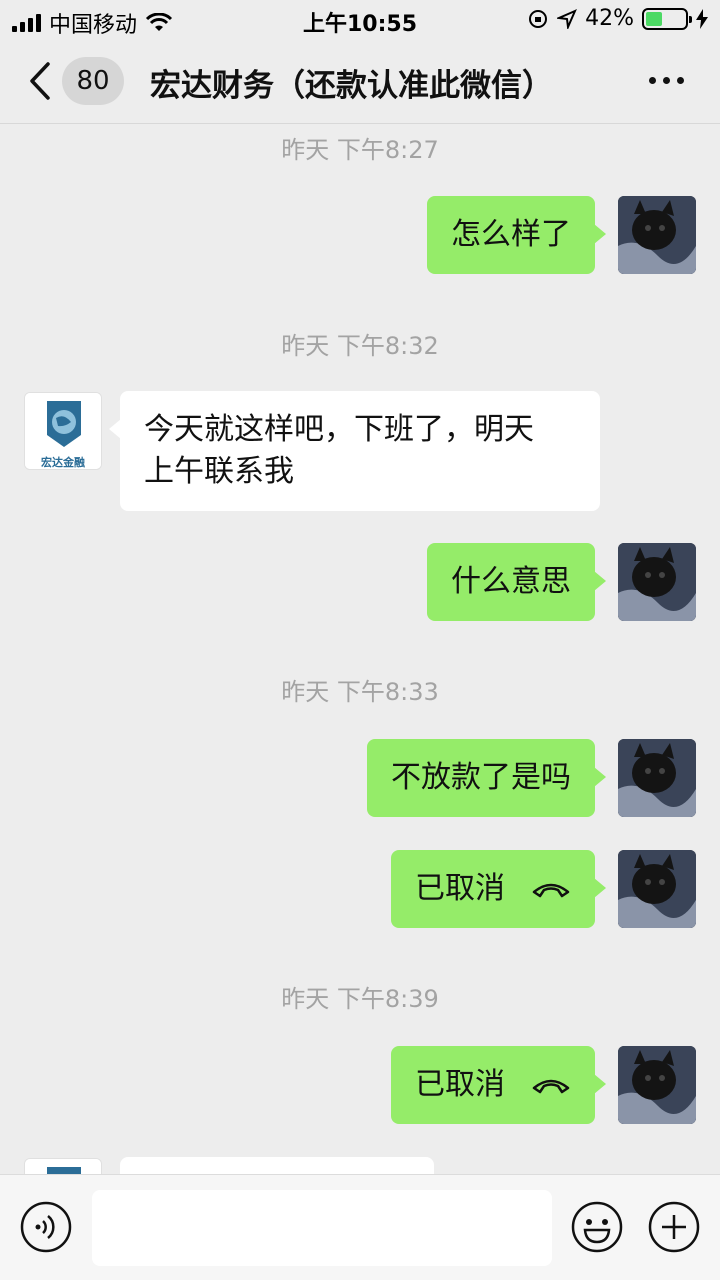 The width and height of the screenshot is (720, 1280). I want to click on charging-icon, so click(702, 18).